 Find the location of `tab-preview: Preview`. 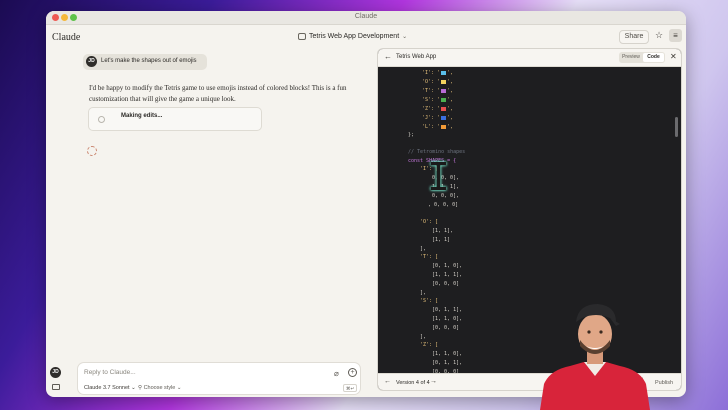

tab-preview: Preview is located at coordinates (631, 57).